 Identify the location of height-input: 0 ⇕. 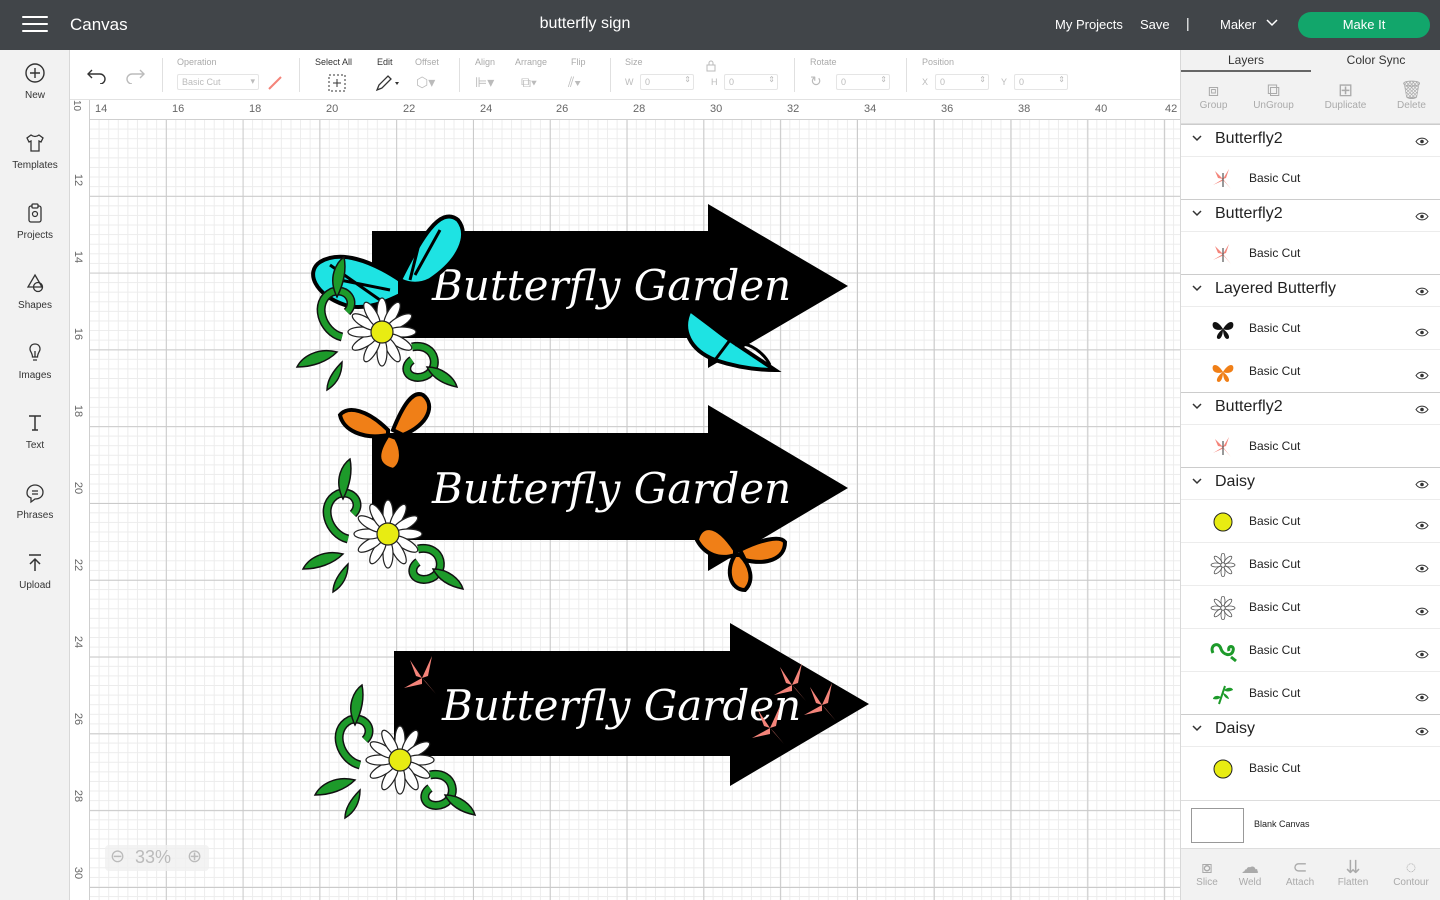
(751, 82).